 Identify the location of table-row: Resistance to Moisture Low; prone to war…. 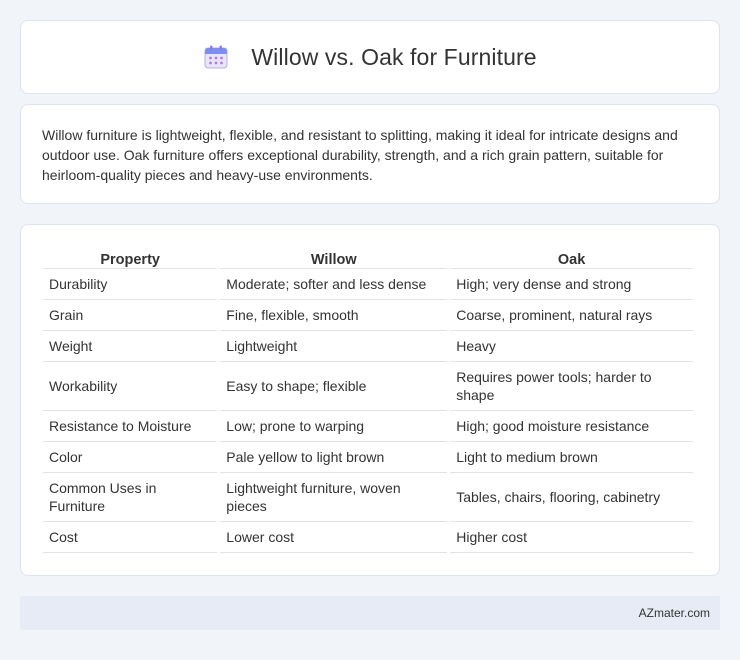
(368, 426).